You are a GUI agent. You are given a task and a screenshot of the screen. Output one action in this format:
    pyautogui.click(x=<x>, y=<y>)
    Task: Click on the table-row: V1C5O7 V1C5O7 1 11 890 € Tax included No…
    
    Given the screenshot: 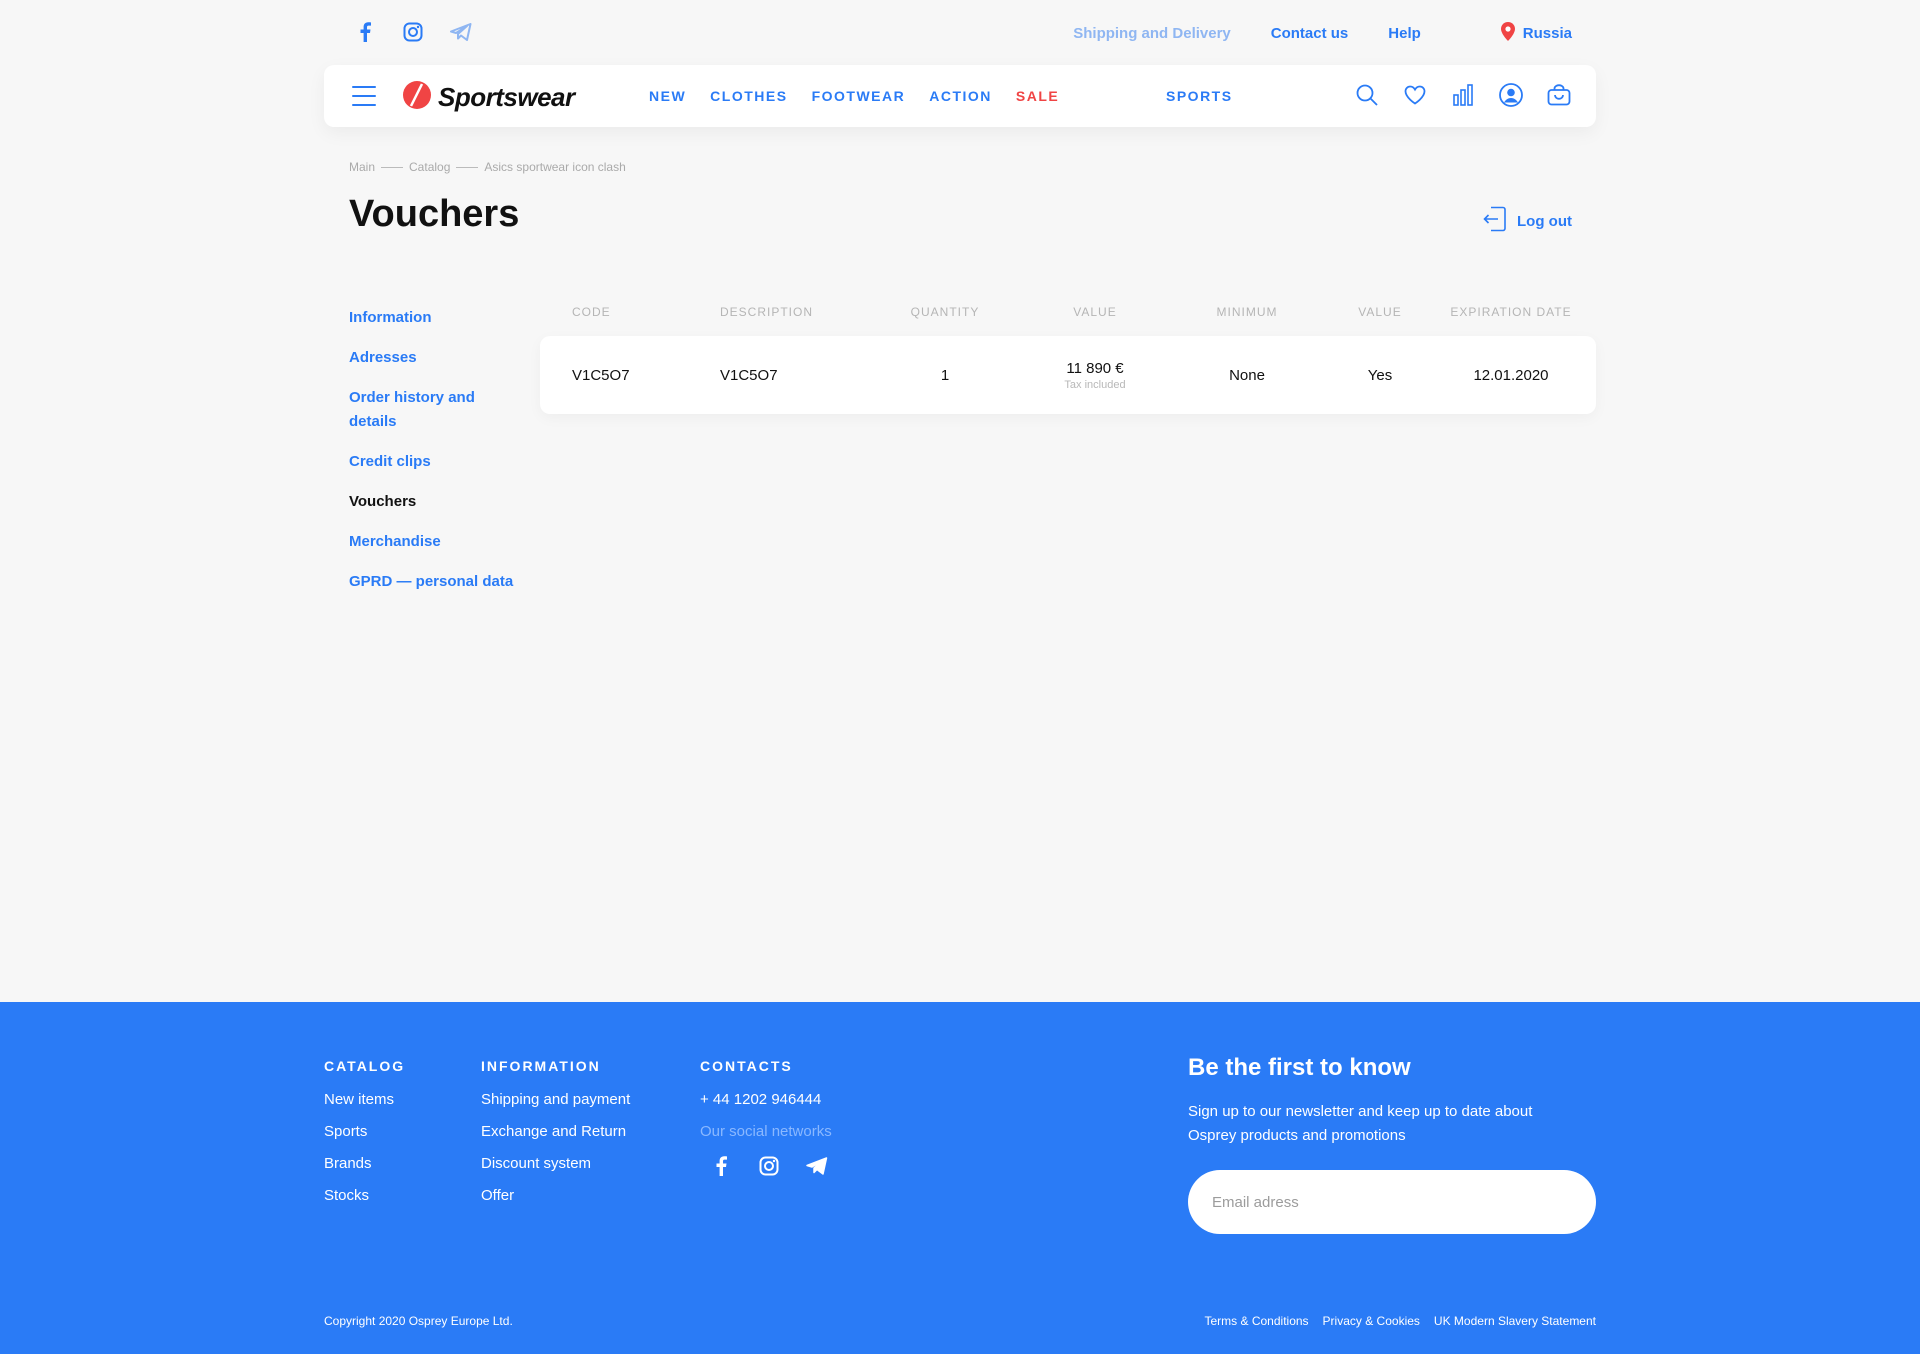 What is the action you would take?
    pyautogui.click(x=1068, y=375)
    